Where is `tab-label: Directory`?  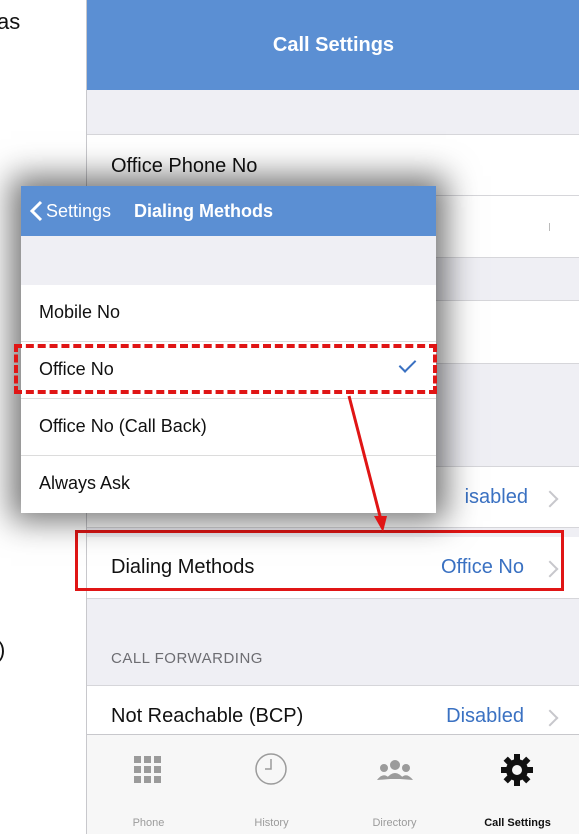 tab-label: Directory is located at coordinates (394, 823).